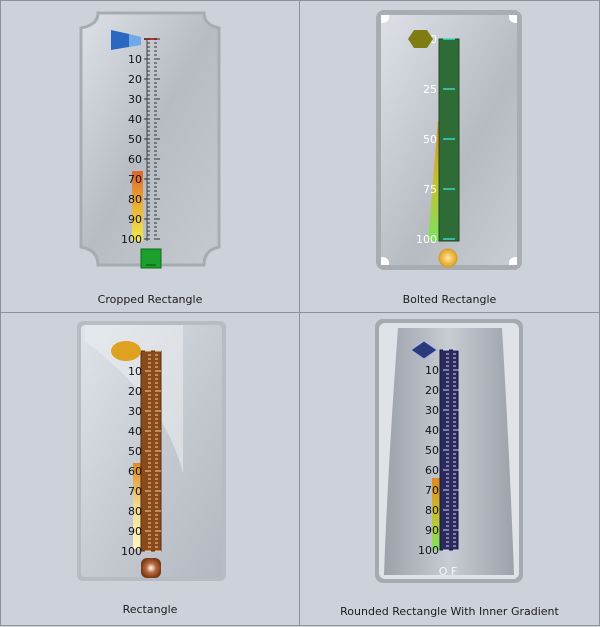  What do you see at coordinates (449, 299) in the screenshot?
I see `gauge-caption: Bolted Rectangle` at bounding box center [449, 299].